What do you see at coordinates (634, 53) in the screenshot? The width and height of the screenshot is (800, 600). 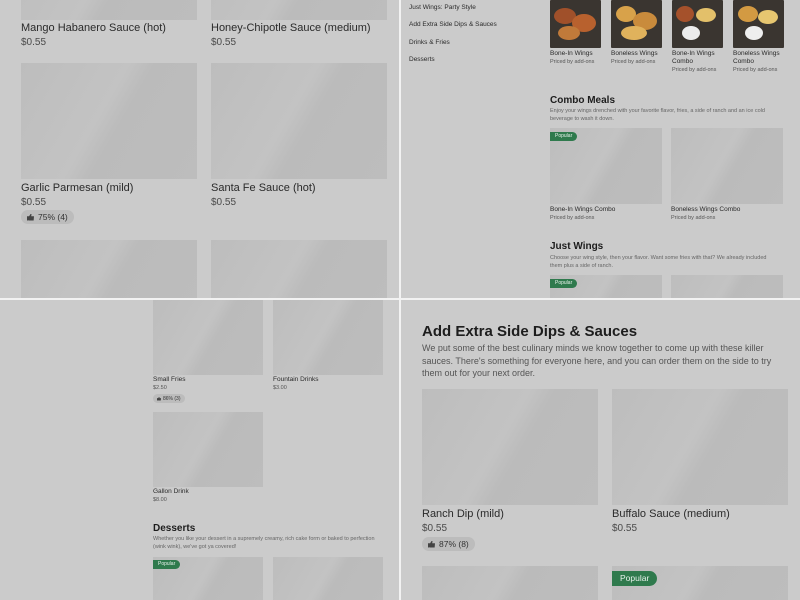 I see `featured-item-name: Boneless Wings` at bounding box center [634, 53].